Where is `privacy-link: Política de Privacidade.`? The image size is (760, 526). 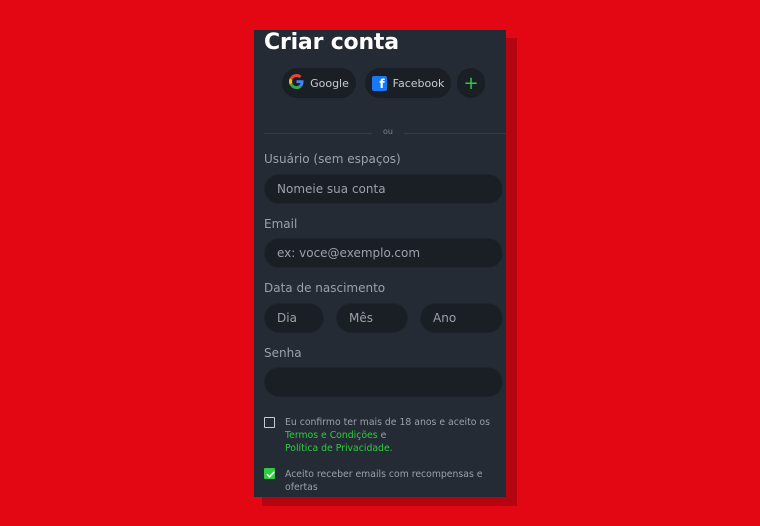 privacy-link: Política de Privacidade. is located at coordinates (339, 448).